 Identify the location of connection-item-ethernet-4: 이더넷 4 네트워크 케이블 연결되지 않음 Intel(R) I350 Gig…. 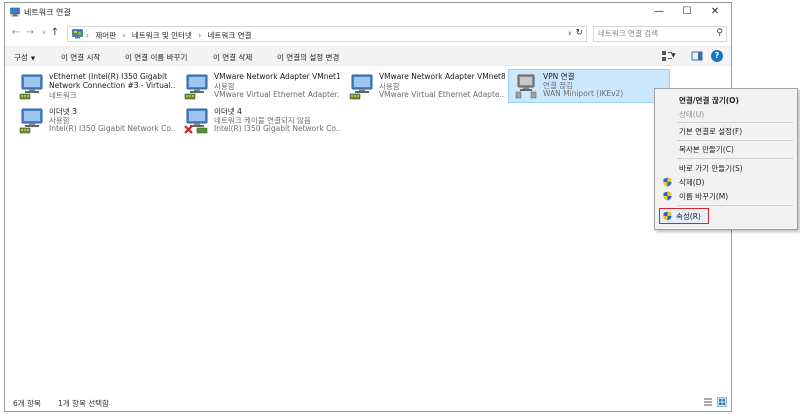
(261, 122).